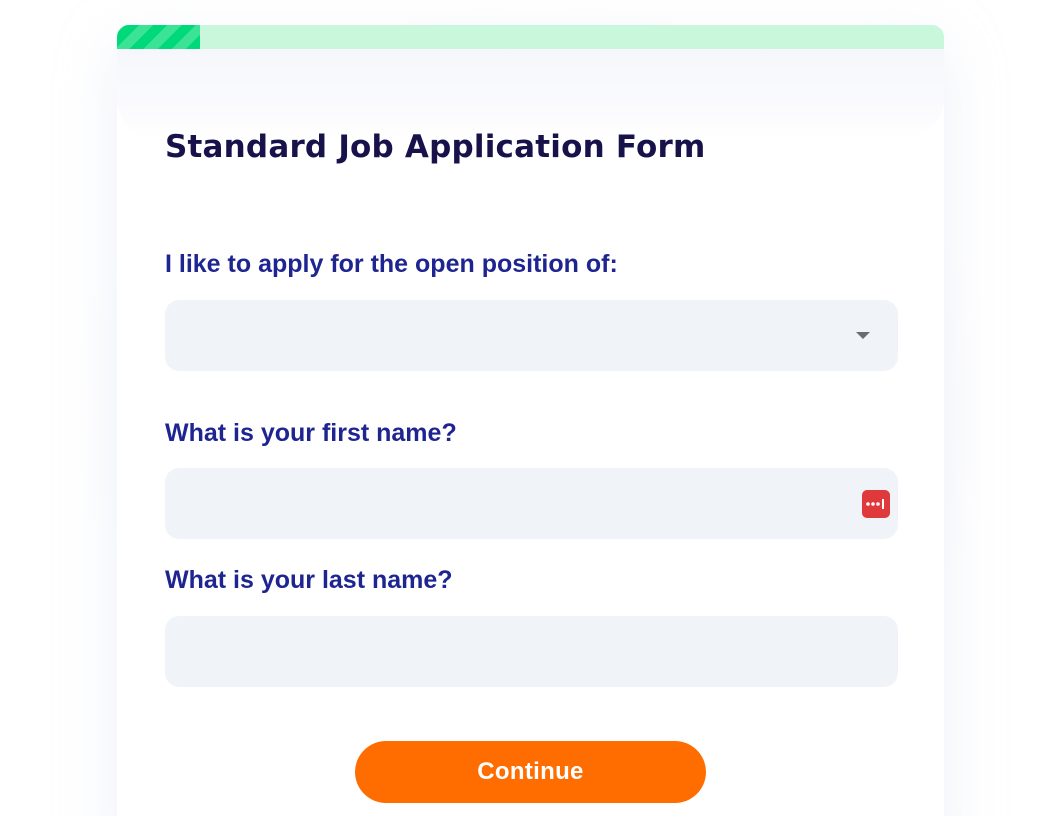  I want to click on page-title: Standard Job Application Form, so click(435, 147).